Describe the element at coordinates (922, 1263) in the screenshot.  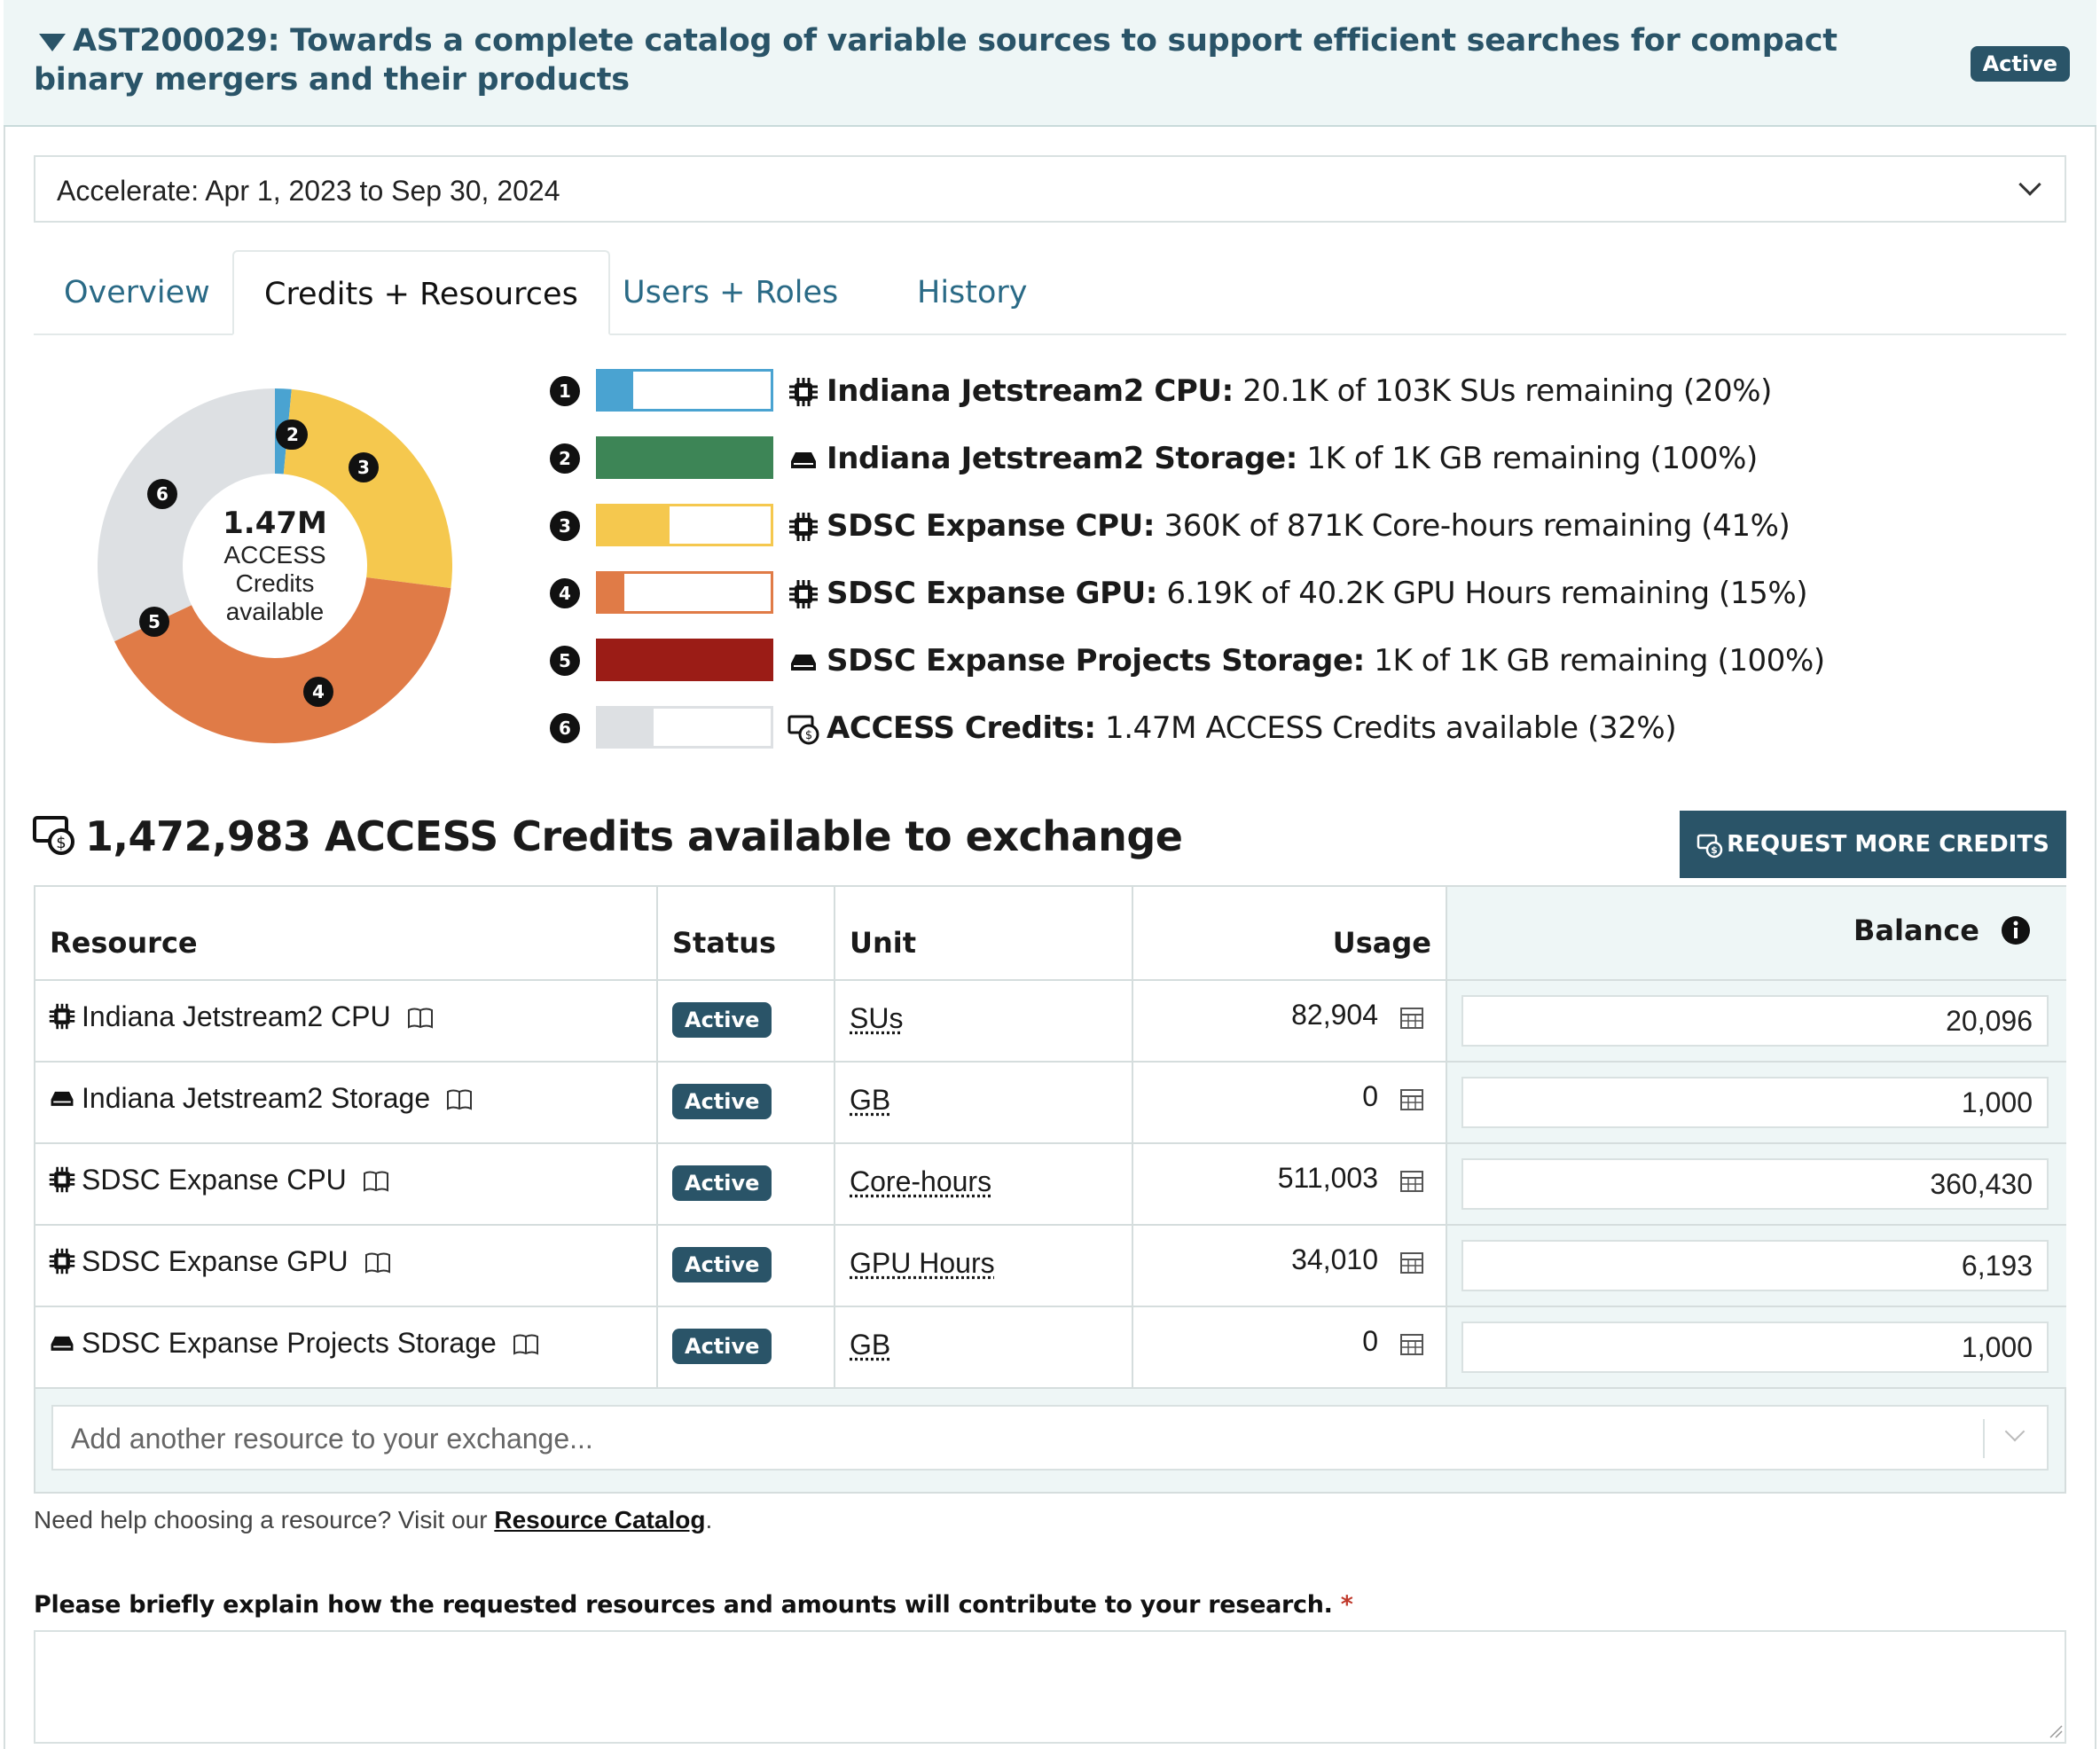
I see `unit-link: GPU Hours` at that location.